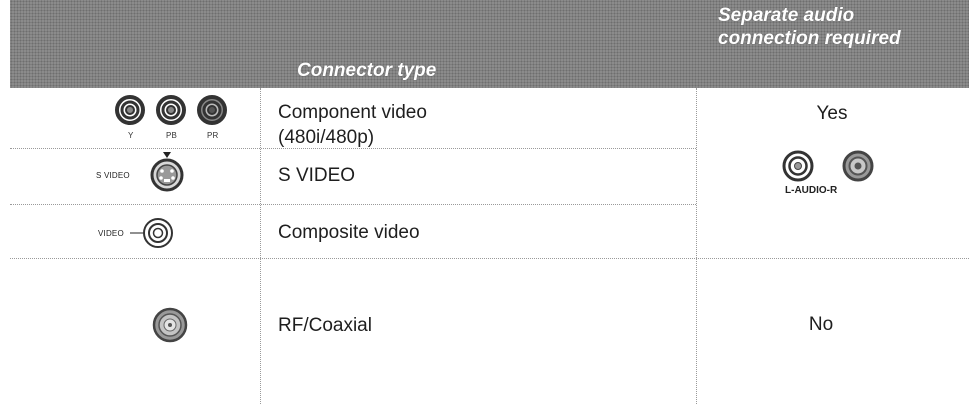 This screenshot has height=404, width=969. I want to click on rf-coaxial-jack-icon, so click(170, 325).